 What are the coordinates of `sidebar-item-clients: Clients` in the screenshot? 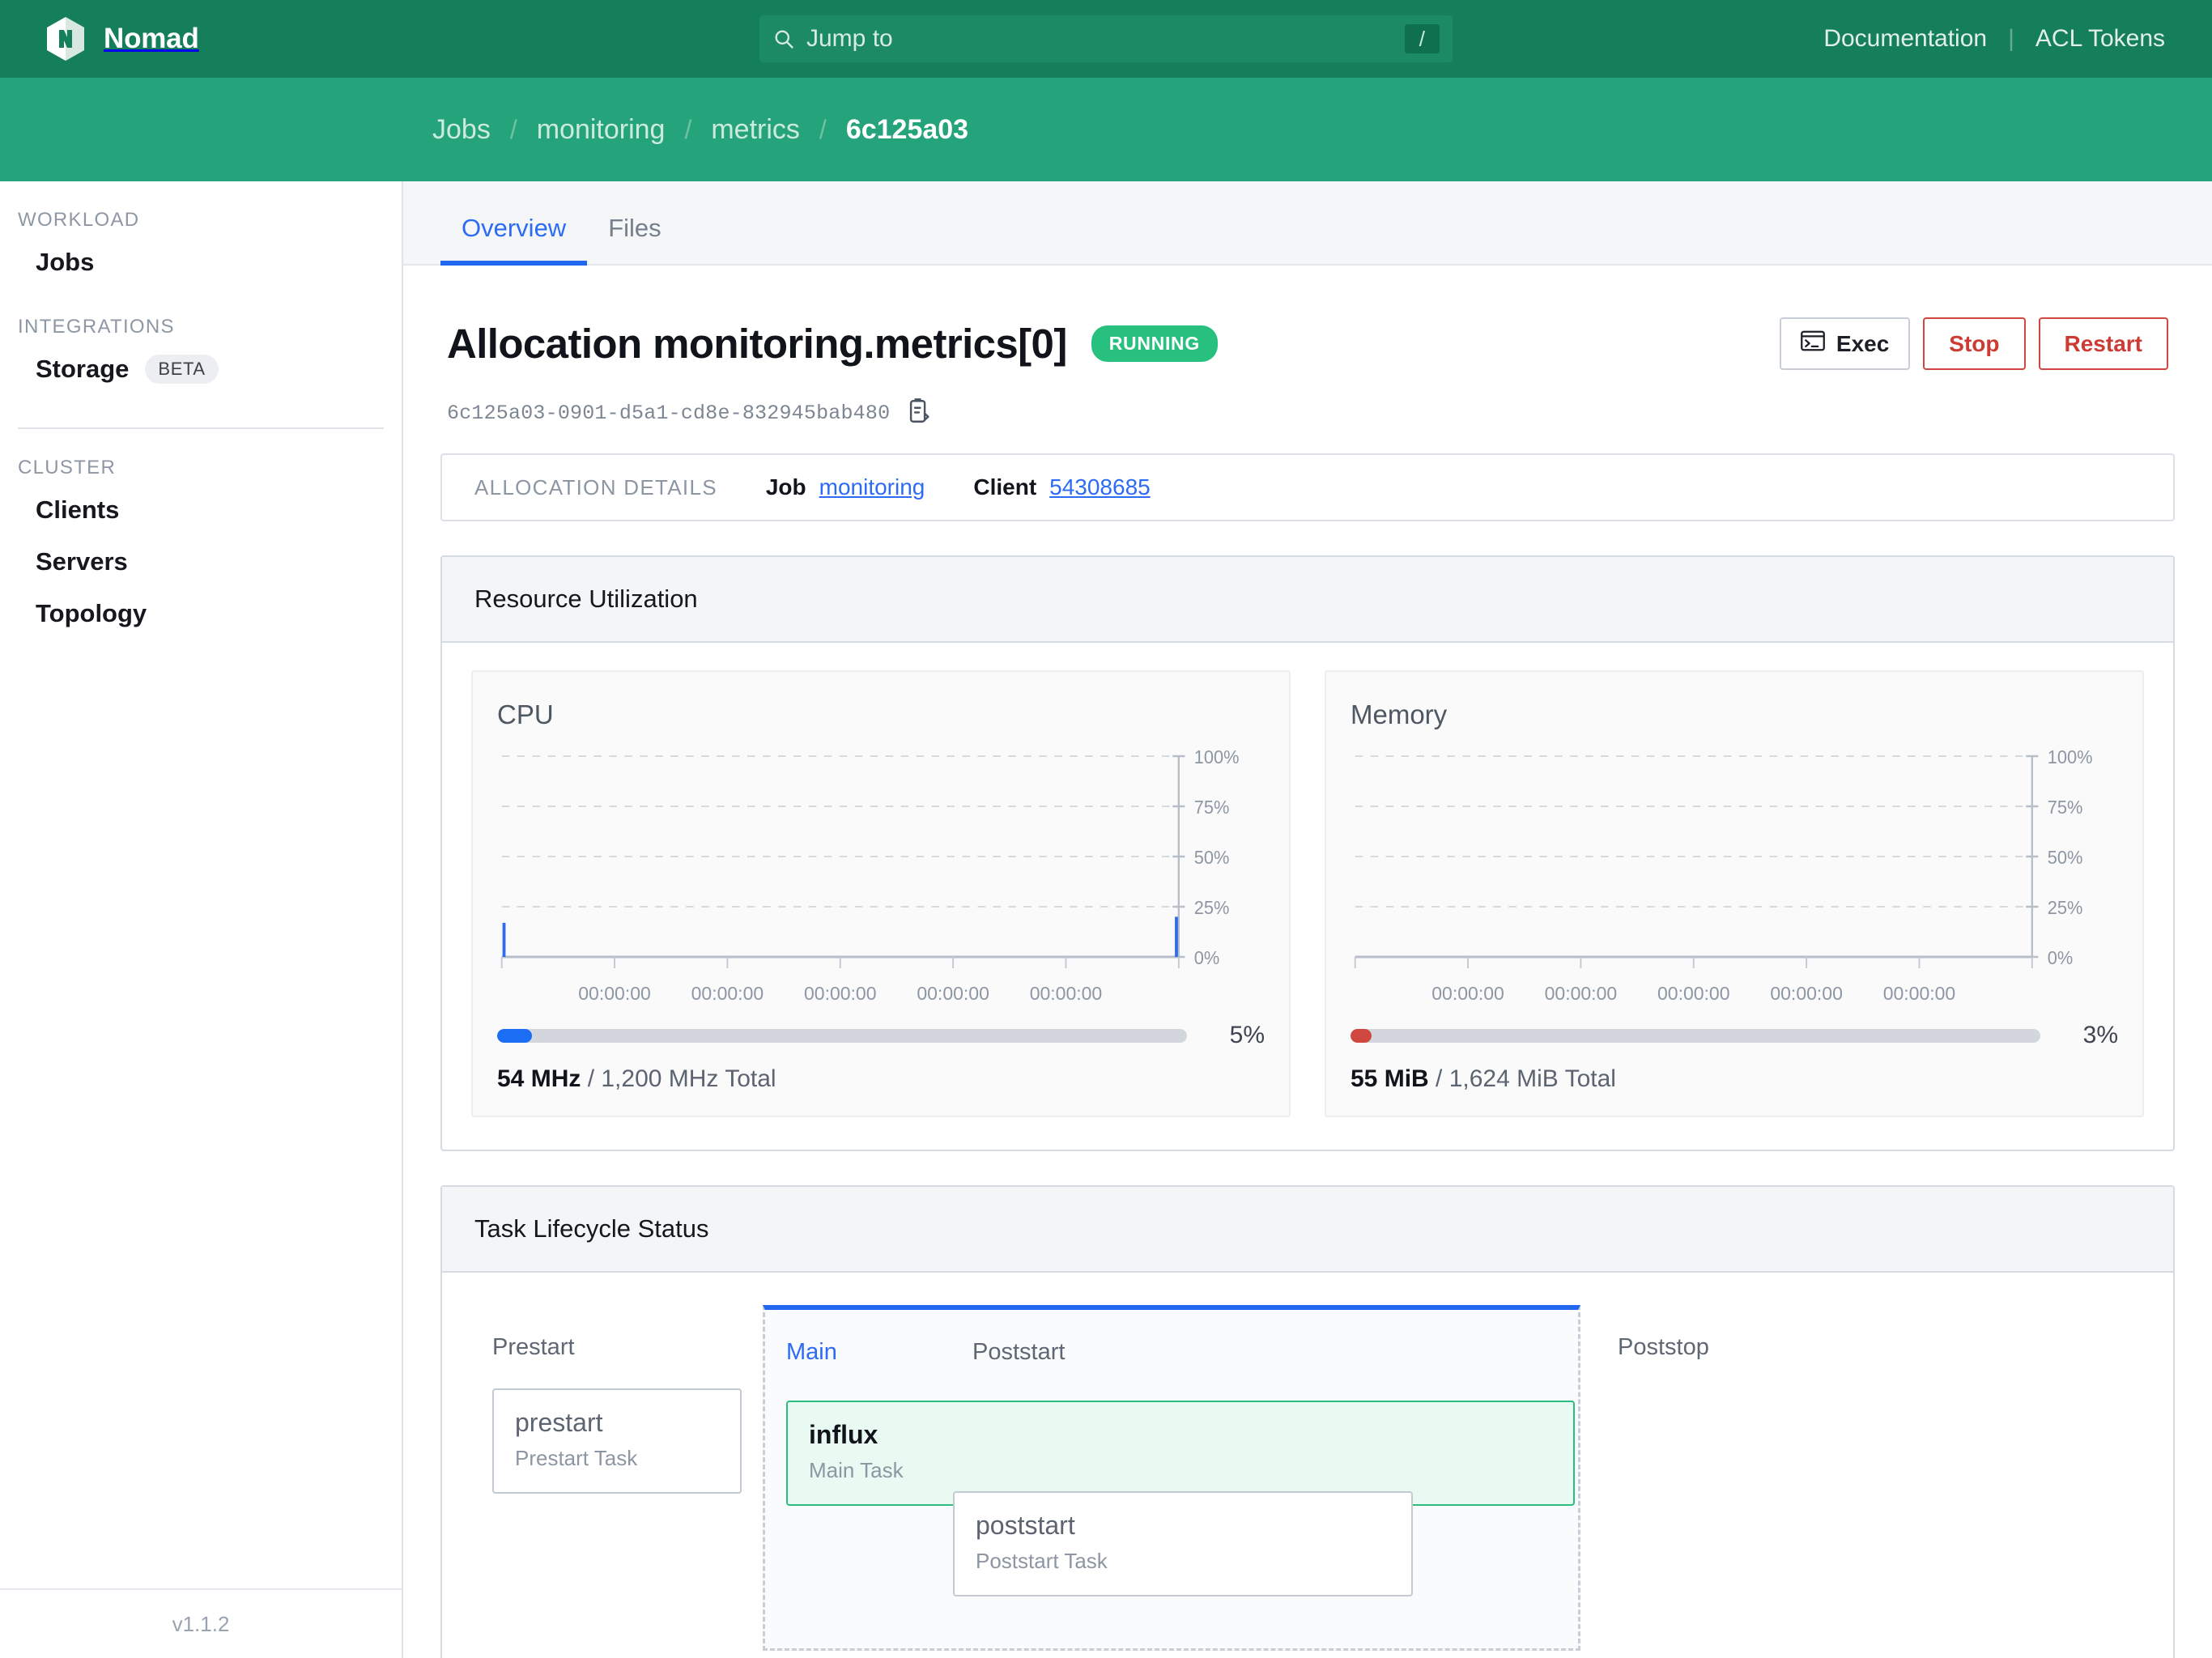 It's located at (201, 510).